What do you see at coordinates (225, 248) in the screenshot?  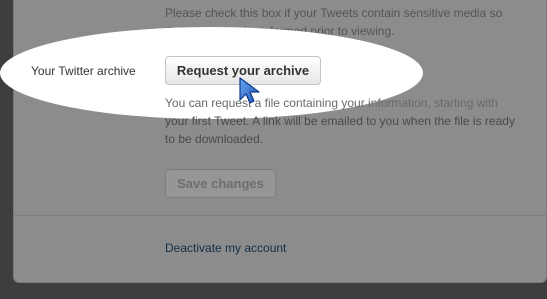 I see `deactivate-account-link: Deactivate my account` at bounding box center [225, 248].